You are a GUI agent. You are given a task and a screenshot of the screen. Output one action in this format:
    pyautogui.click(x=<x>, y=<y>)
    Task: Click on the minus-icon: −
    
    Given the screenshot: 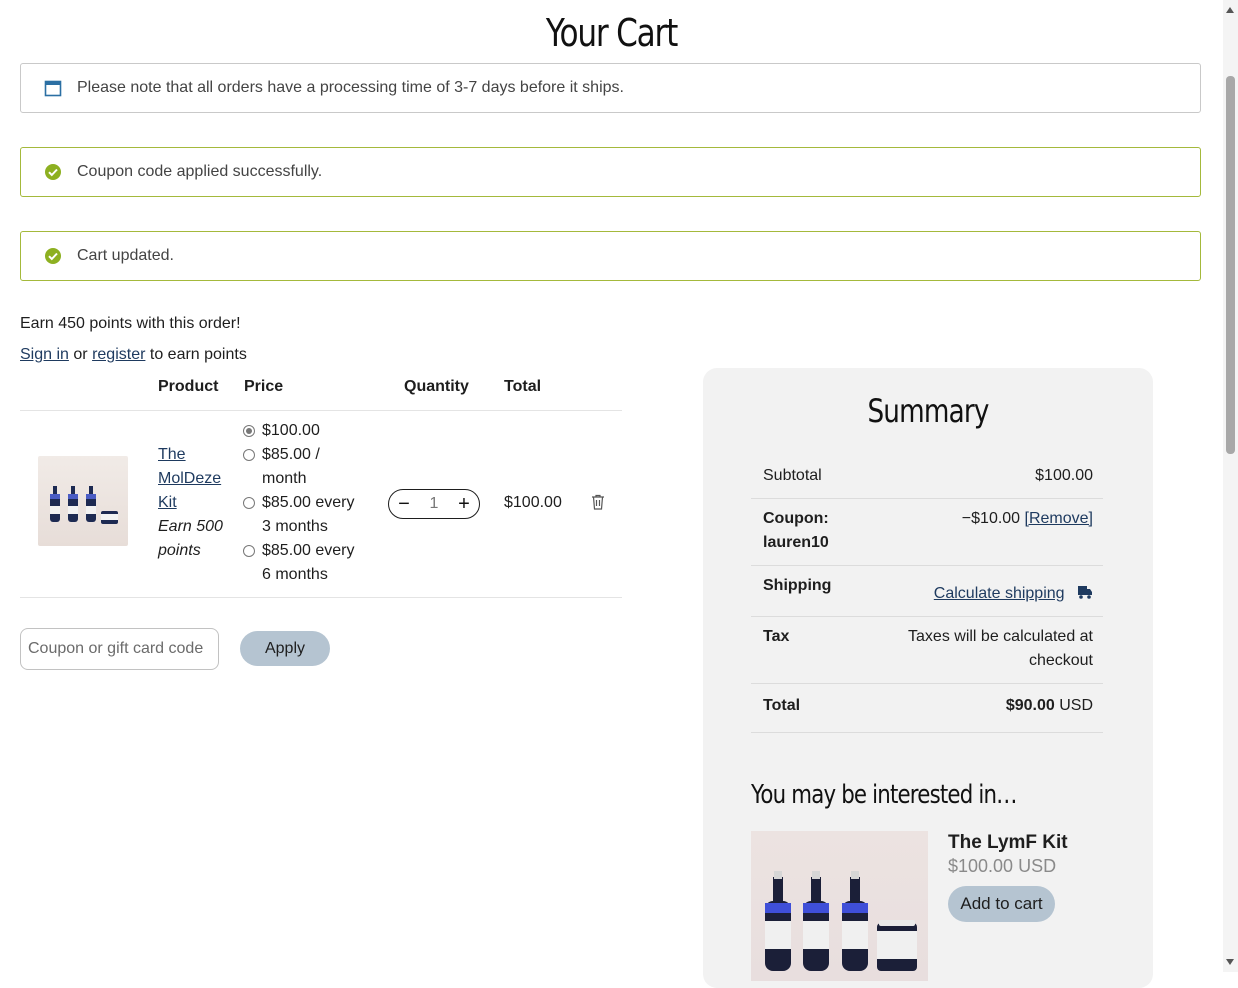 What is the action you would take?
    pyautogui.click(x=404, y=504)
    